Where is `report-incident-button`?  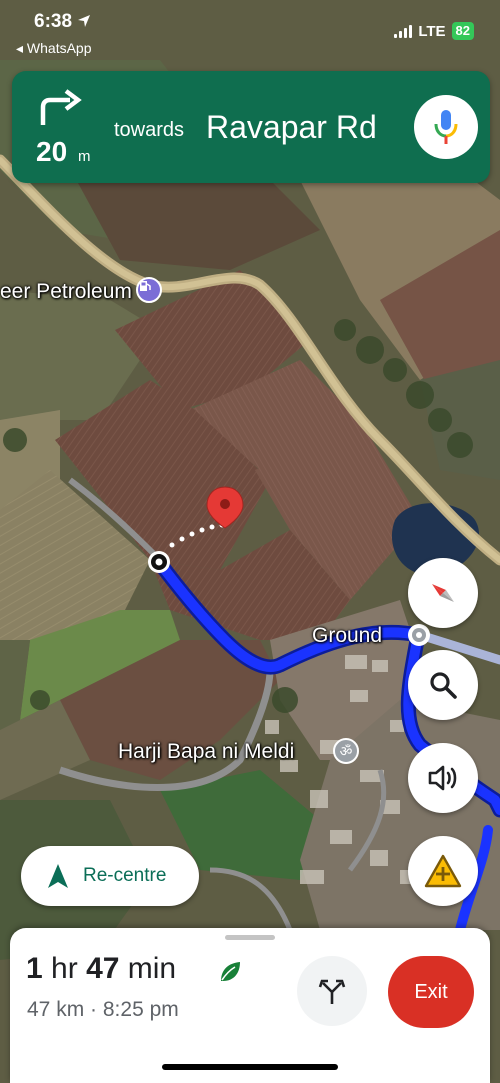 report-incident-button is located at coordinates (443, 871).